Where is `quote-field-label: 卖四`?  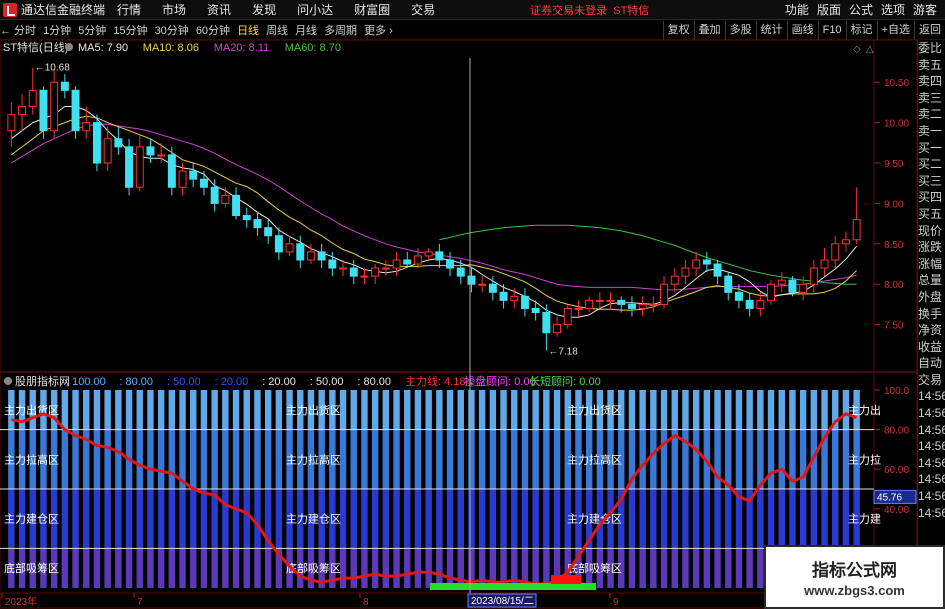 quote-field-label: 卖四 is located at coordinates (930, 81).